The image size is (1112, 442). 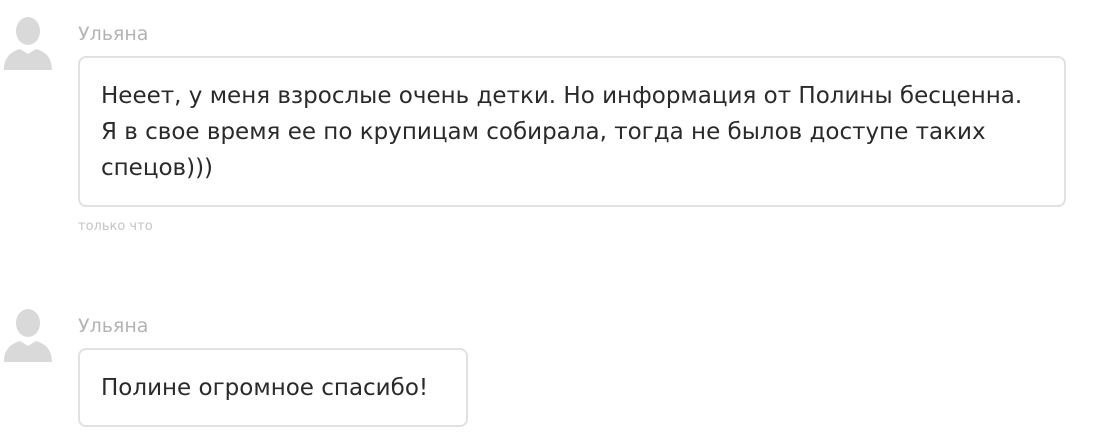 What do you see at coordinates (115, 226) in the screenshot?
I see `comment-timestamp: только что` at bounding box center [115, 226].